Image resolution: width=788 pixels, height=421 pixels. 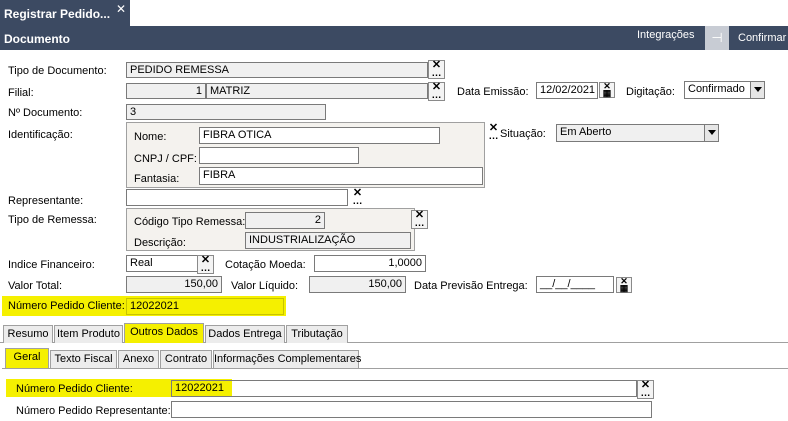 What do you see at coordinates (317, 334) in the screenshot?
I see `tab-tributacao: Tributação` at bounding box center [317, 334].